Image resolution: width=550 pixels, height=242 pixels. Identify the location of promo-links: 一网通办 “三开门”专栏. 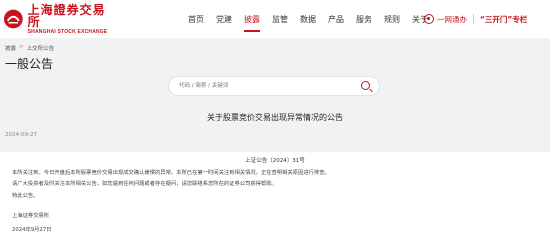
(475, 19).